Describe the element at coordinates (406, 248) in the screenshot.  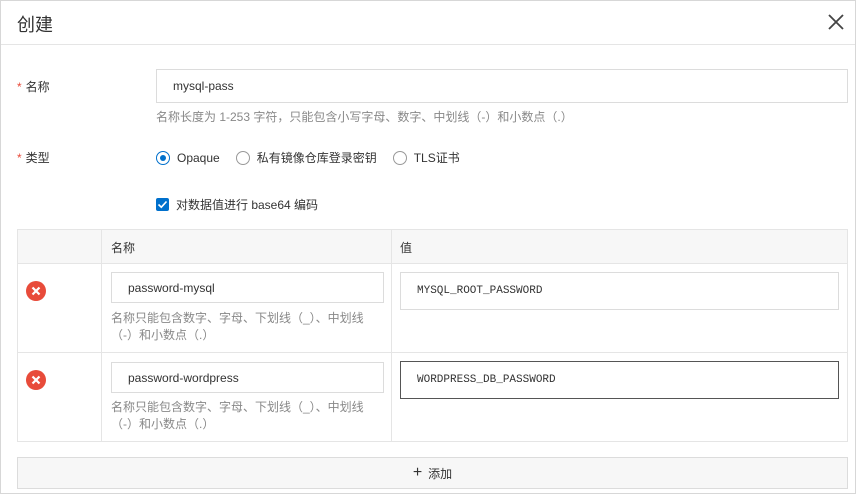
I see `header-value: 值` at that location.